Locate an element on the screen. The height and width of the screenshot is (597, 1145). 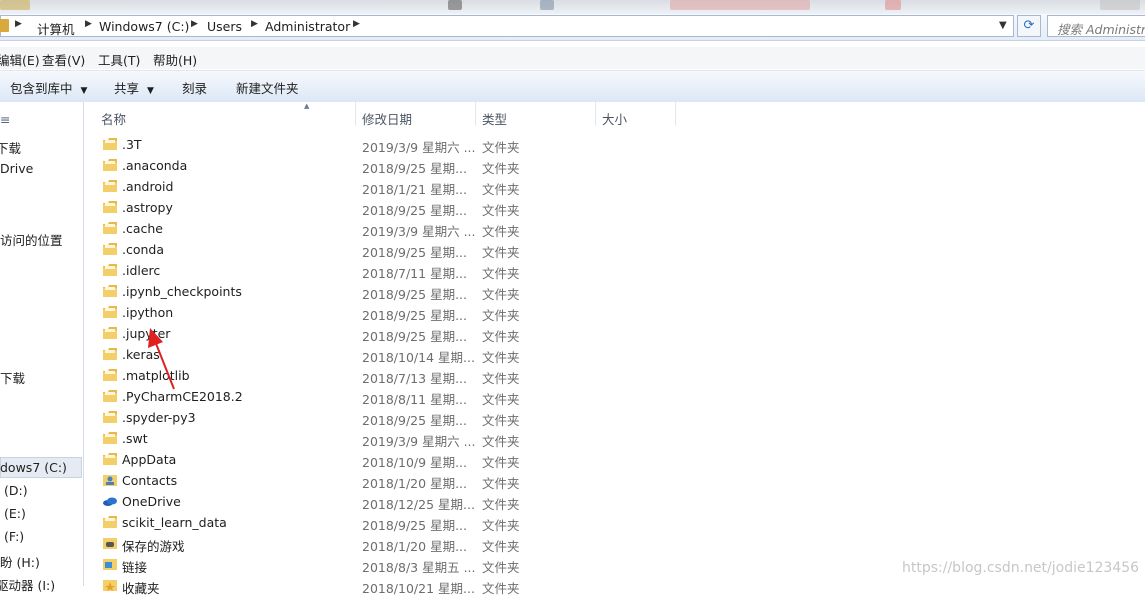
sidebar-item-drive-e: (E:) is located at coordinates (15, 513).